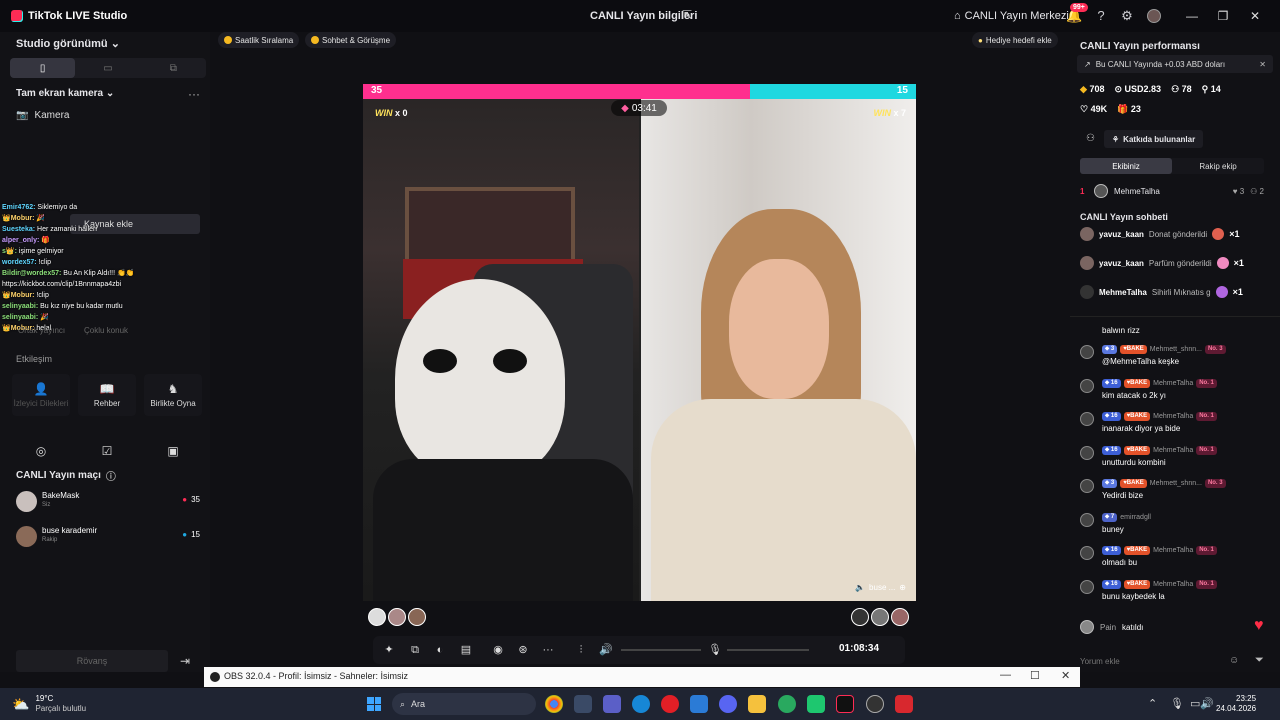 The image size is (1280, 720). What do you see at coordinates (68, 43) in the screenshot?
I see `studio-view-dropdown: Studio görünümü ⌄` at bounding box center [68, 43].